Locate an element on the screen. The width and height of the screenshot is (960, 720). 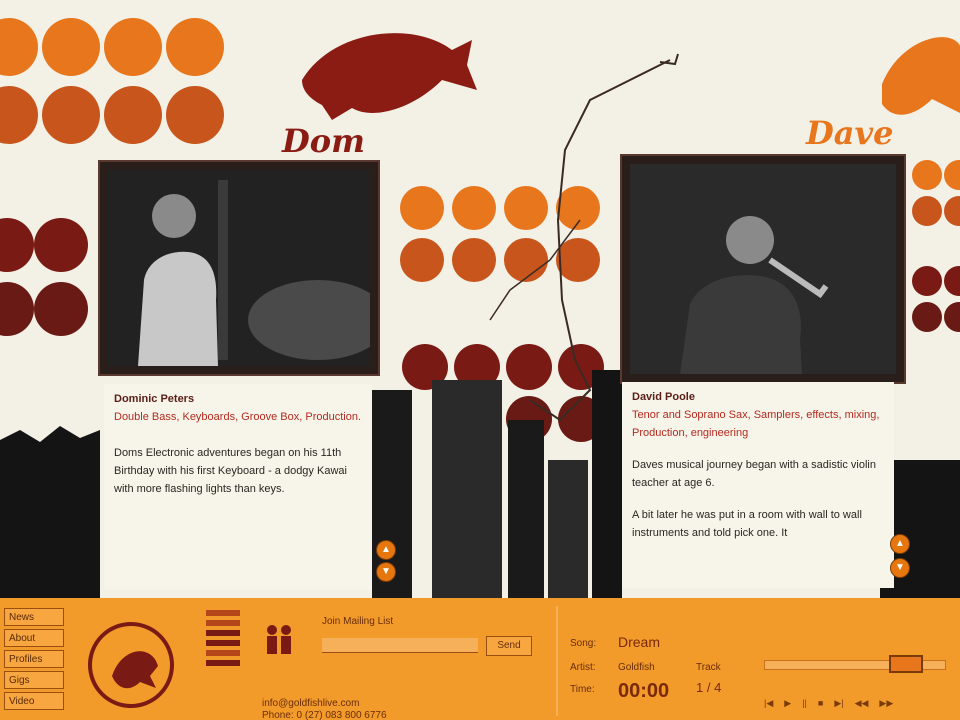
time-label: Time: is located at coordinates (582, 689).